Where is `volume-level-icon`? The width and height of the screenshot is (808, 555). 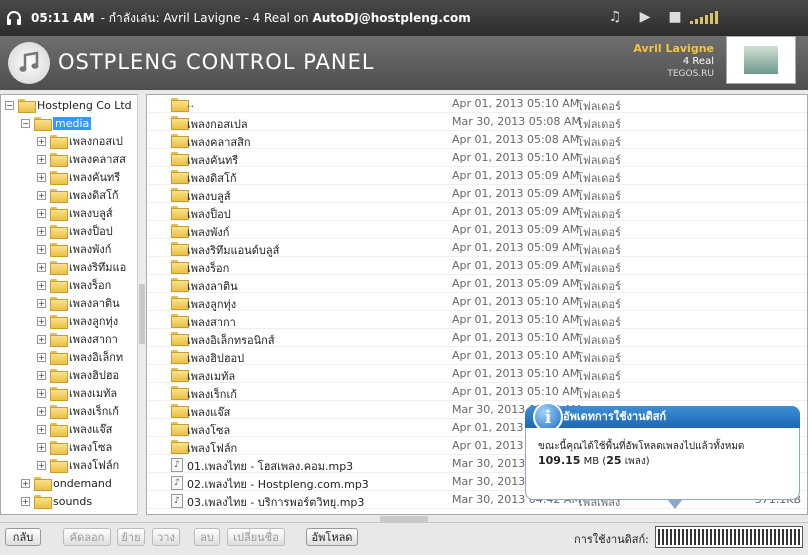 volume-level-icon is located at coordinates (704, 17).